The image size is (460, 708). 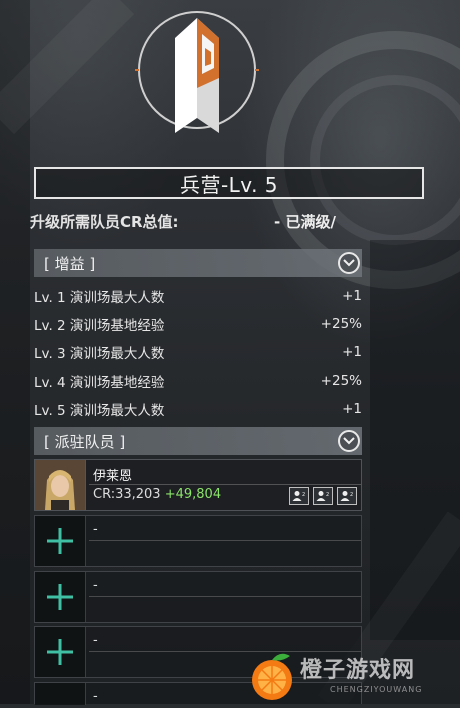 What do you see at coordinates (104, 222) in the screenshot?
I see `upgrade-requirement-label: 升级所需队员CR总值:` at bounding box center [104, 222].